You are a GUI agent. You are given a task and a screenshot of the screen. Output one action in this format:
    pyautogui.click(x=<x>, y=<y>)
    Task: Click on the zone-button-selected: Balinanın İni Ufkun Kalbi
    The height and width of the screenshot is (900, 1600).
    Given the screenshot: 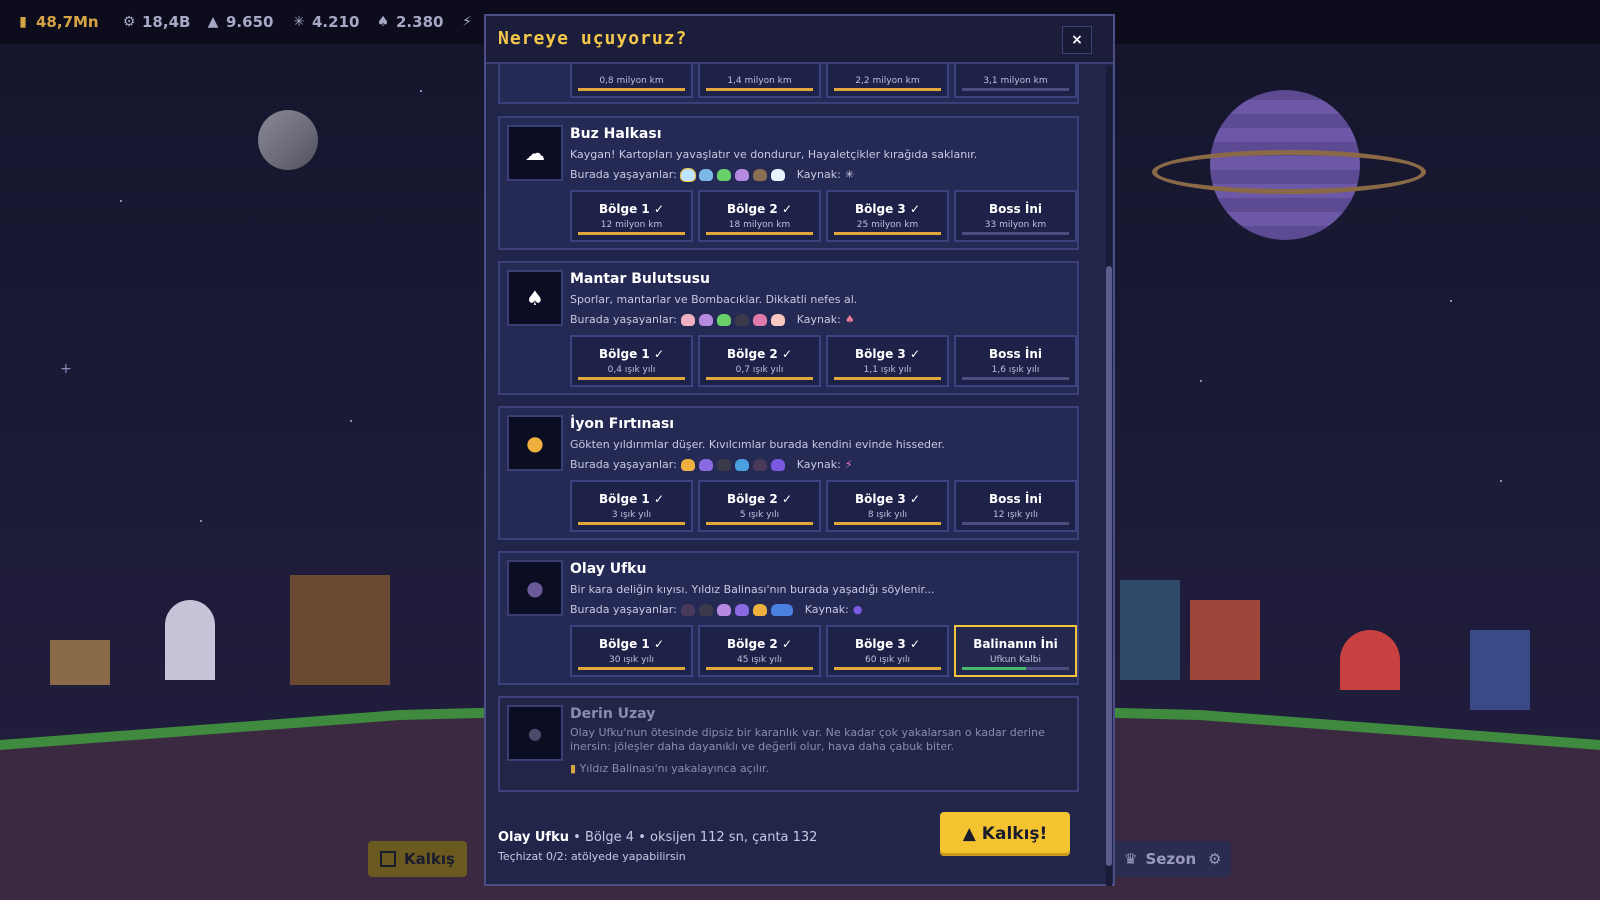 What is the action you would take?
    pyautogui.click(x=1015, y=651)
    